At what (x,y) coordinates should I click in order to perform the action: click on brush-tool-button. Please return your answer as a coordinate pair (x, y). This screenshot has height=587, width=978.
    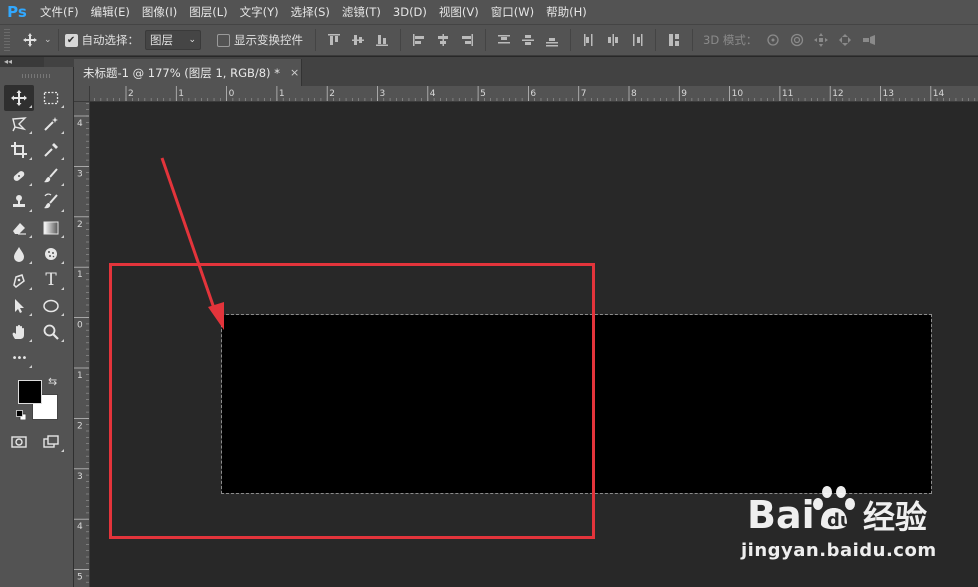
    Looking at the image, I should click on (51, 176).